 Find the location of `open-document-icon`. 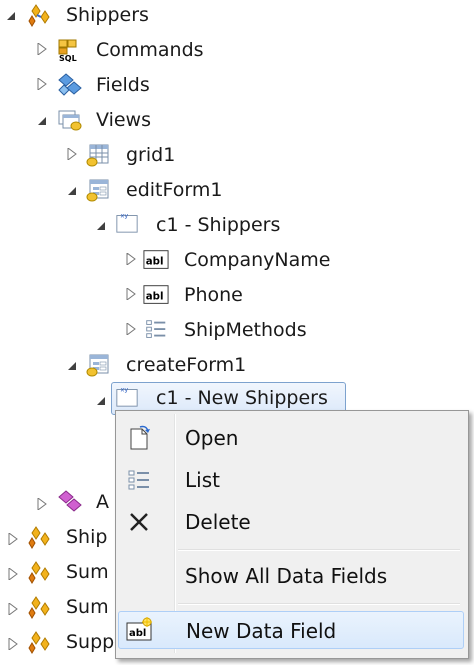

open-document-icon is located at coordinates (140, 437).